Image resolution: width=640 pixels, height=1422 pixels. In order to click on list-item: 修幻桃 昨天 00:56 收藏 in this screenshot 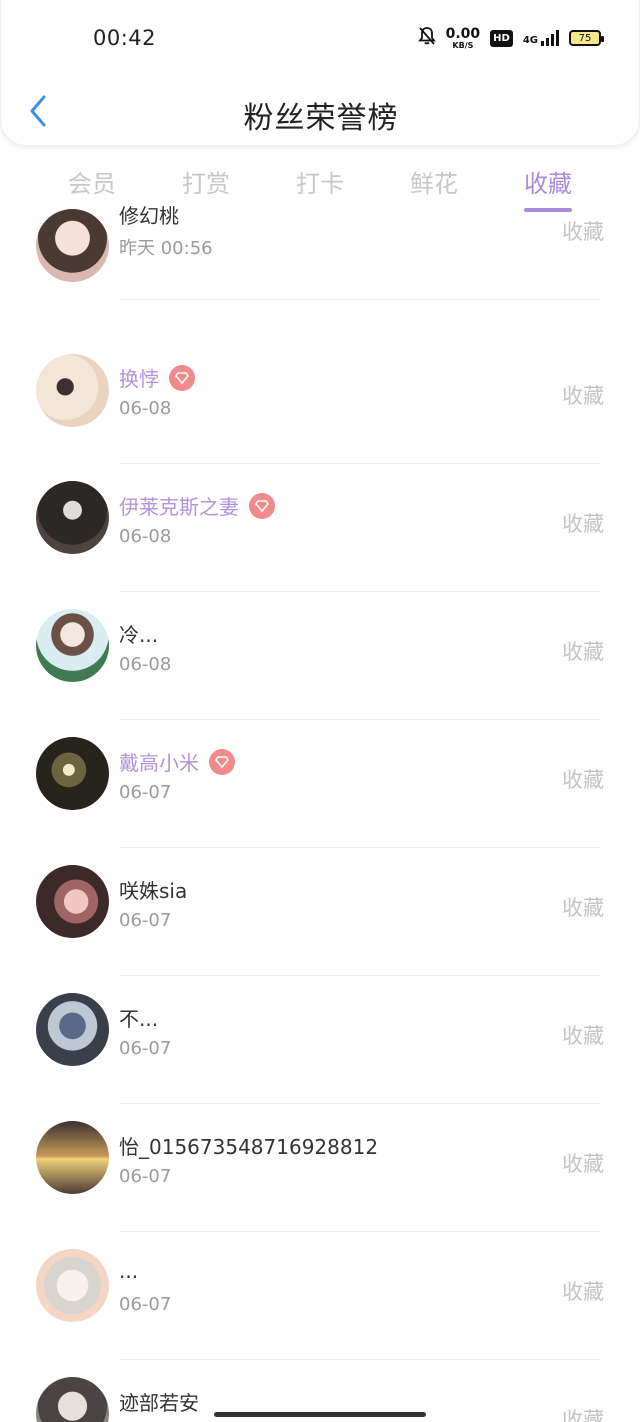, I will do `click(320, 250)`.